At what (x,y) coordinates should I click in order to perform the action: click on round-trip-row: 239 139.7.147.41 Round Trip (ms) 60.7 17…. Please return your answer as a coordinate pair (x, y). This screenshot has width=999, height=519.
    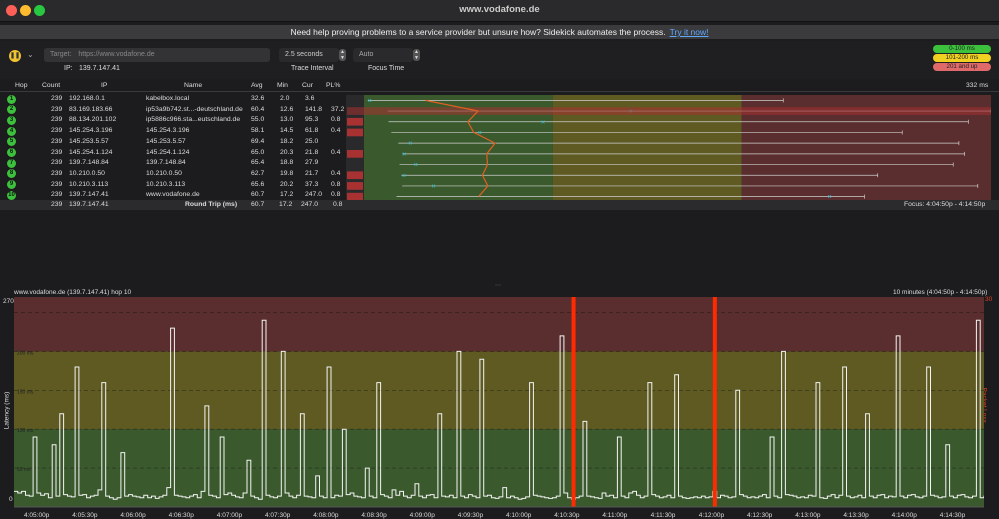
    Looking at the image, I should click on (499, 205).